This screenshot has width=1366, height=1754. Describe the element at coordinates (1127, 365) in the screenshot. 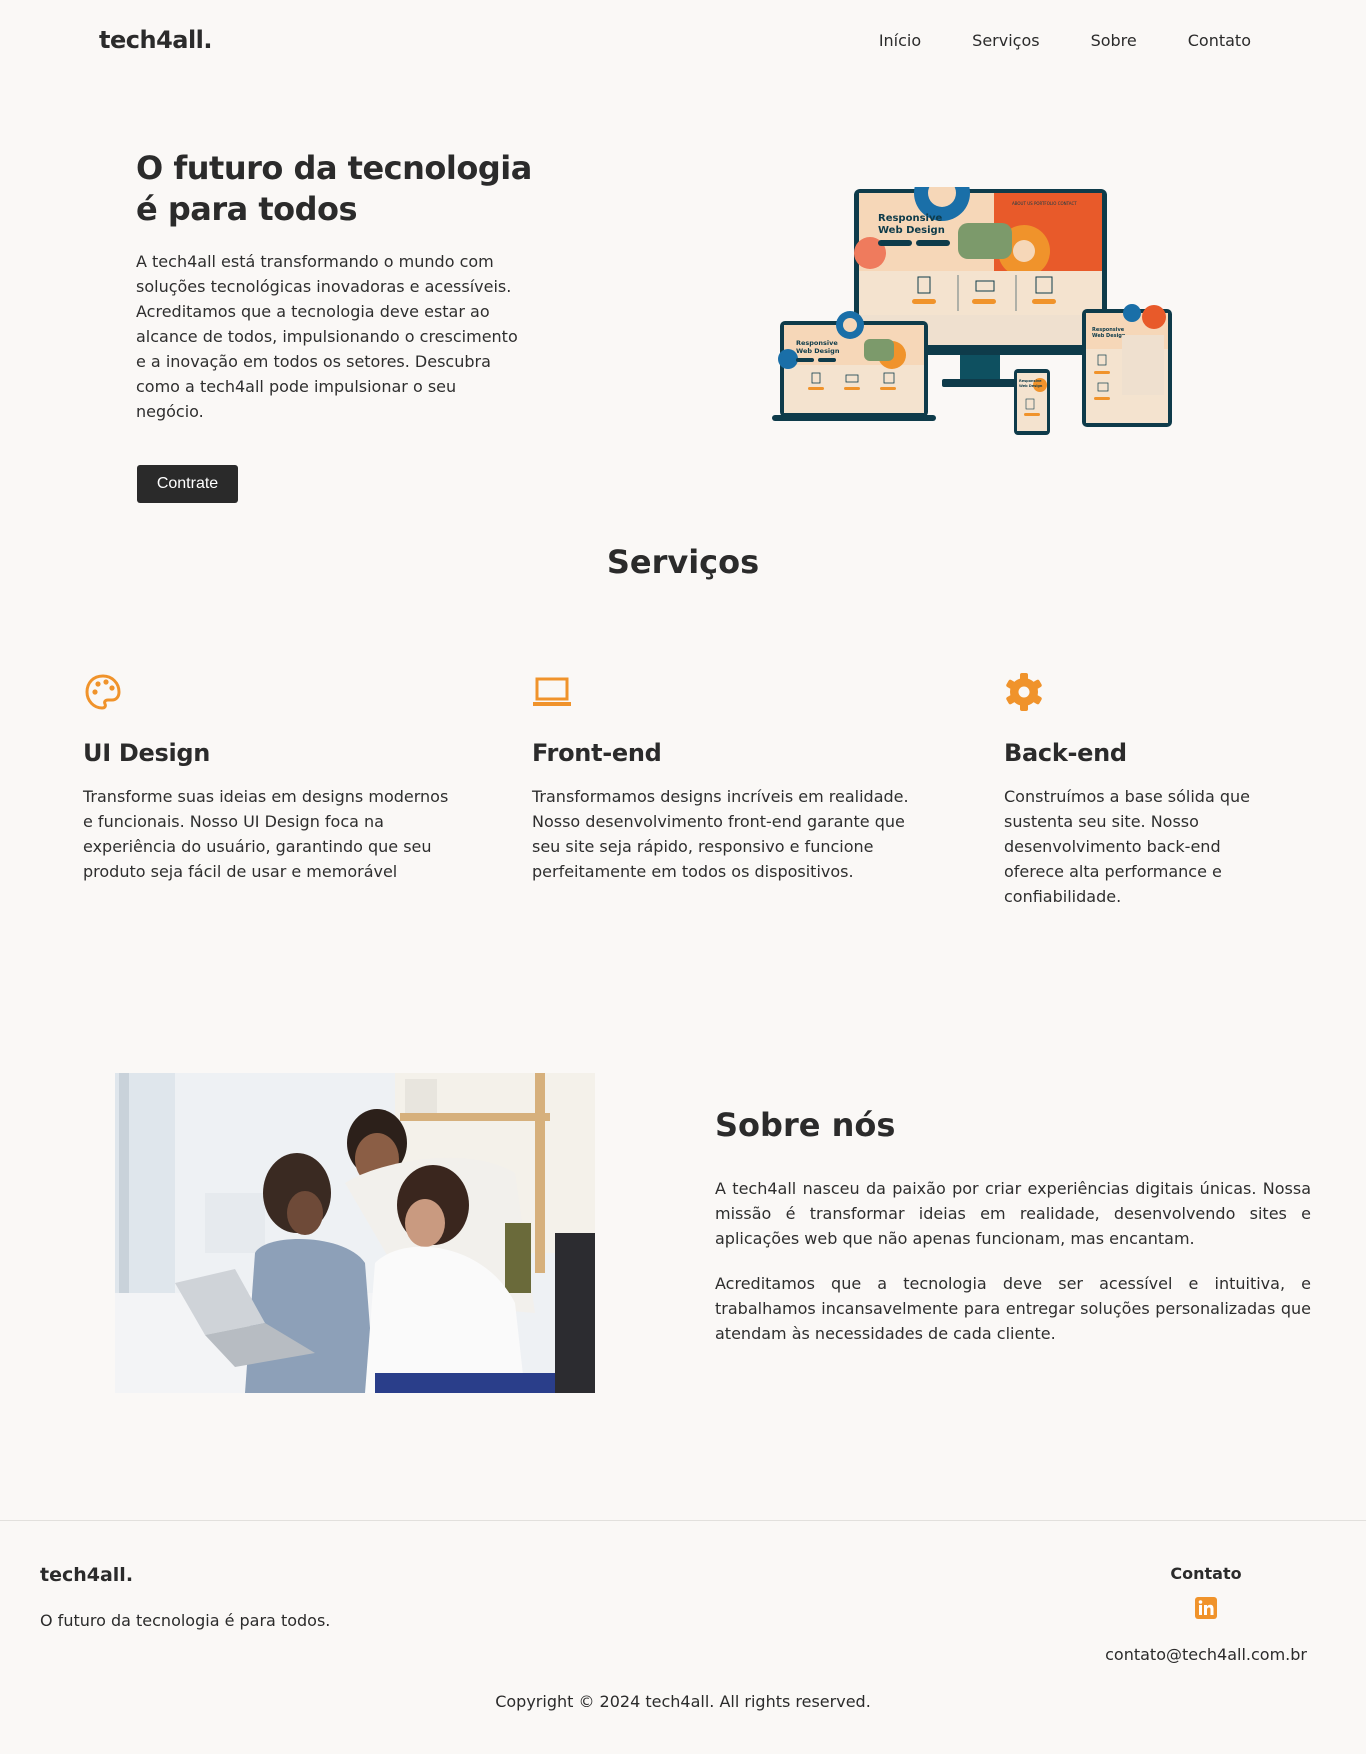

I see `tablet-illustration: Responsive Web Design` at that location.